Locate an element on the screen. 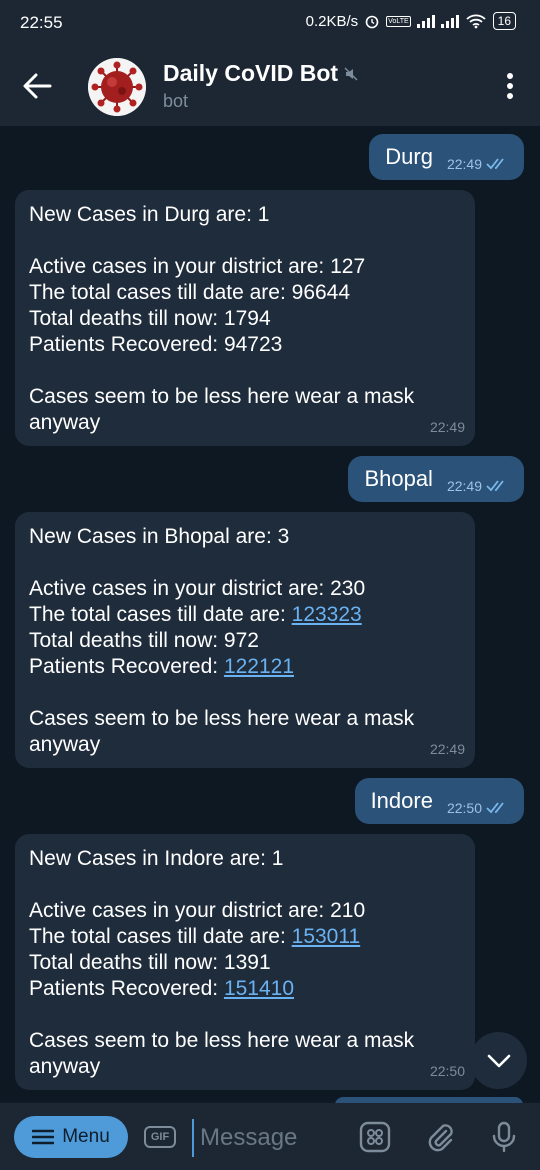  recovered-line: Patients Recovered: 122121 is located at coordinates (245, 667).